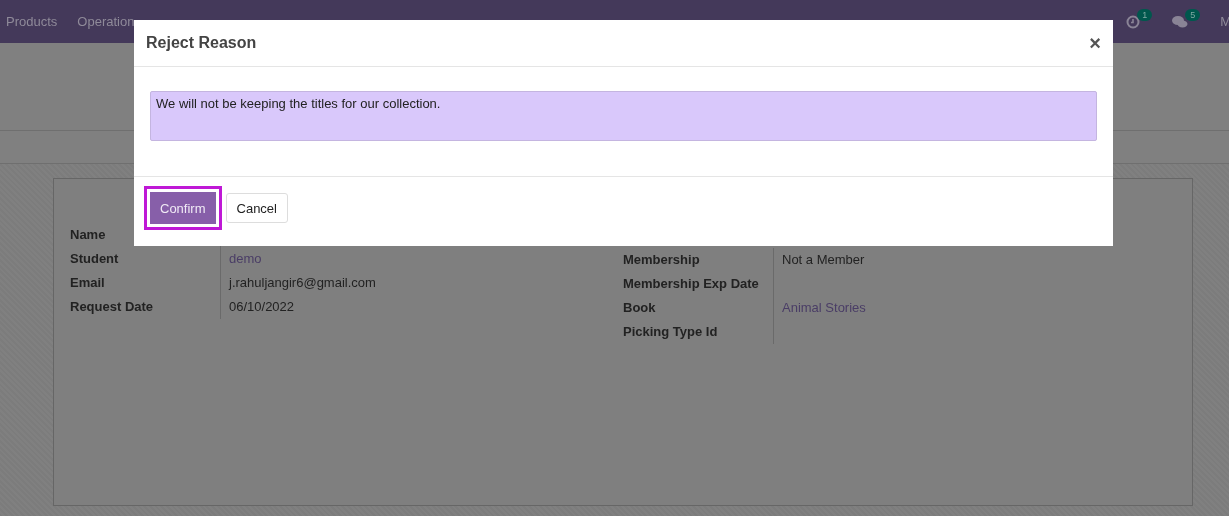  Describe the element at coordinates (262, 306) in the screenshot. I see `field-value: 06/10/2022` at that location.